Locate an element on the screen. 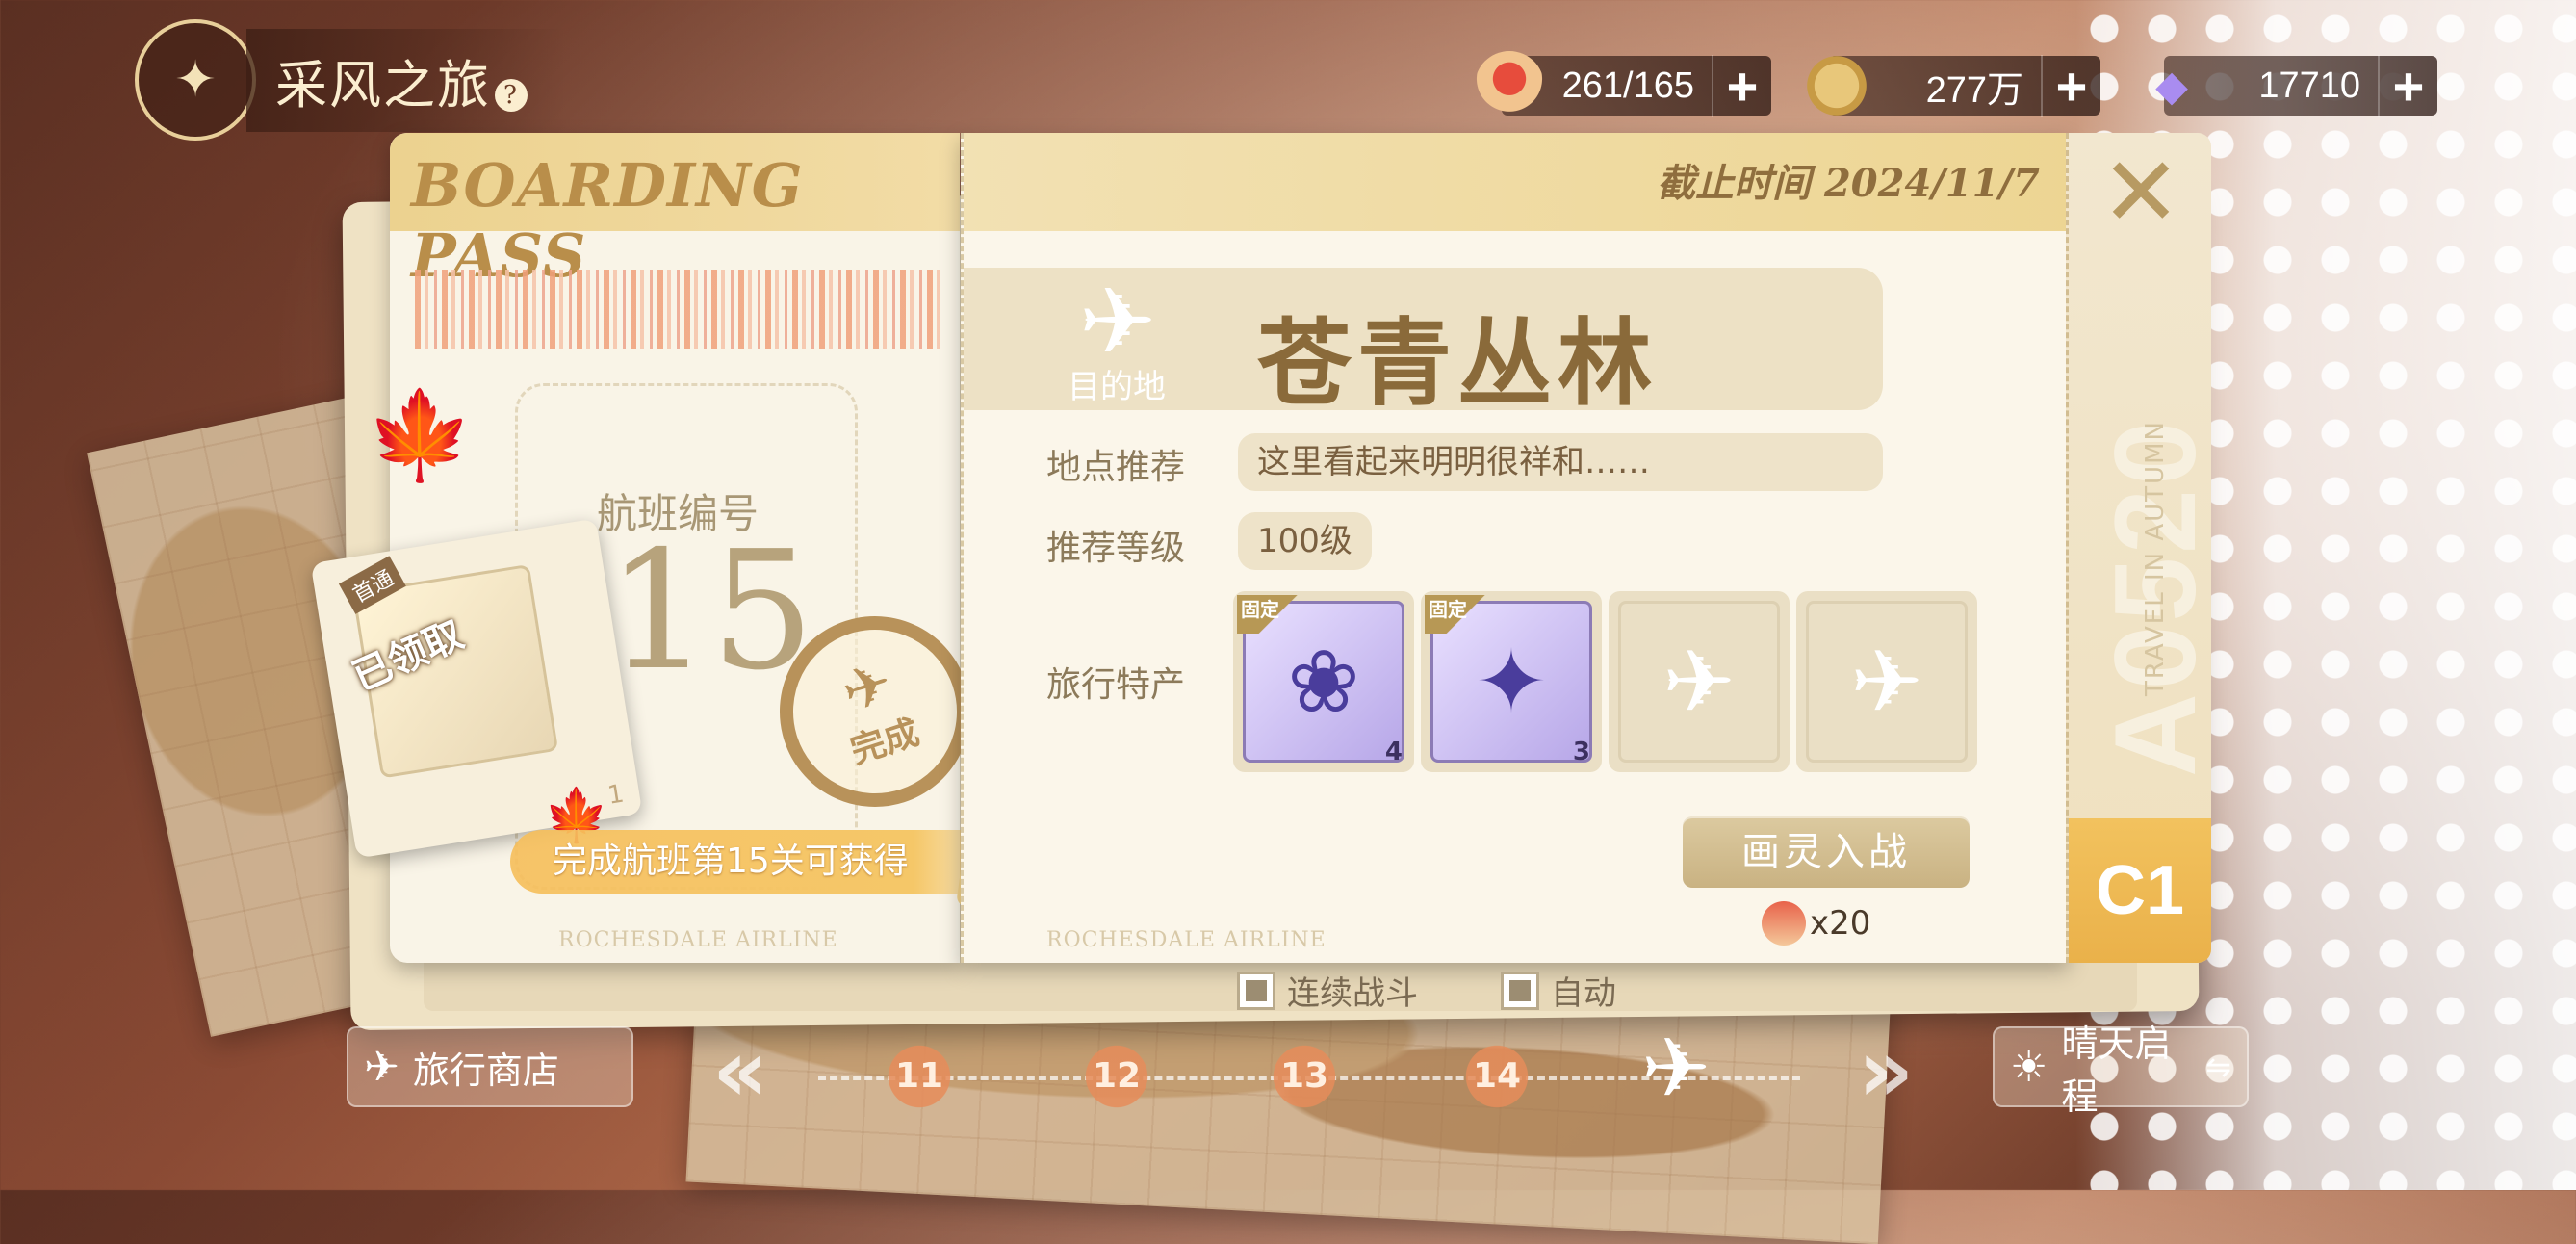 Image resolution: width=2576 pixels, height=1244 pixels. butterfly-emblem-icon: ✦ is located at coordinates (196, 80).